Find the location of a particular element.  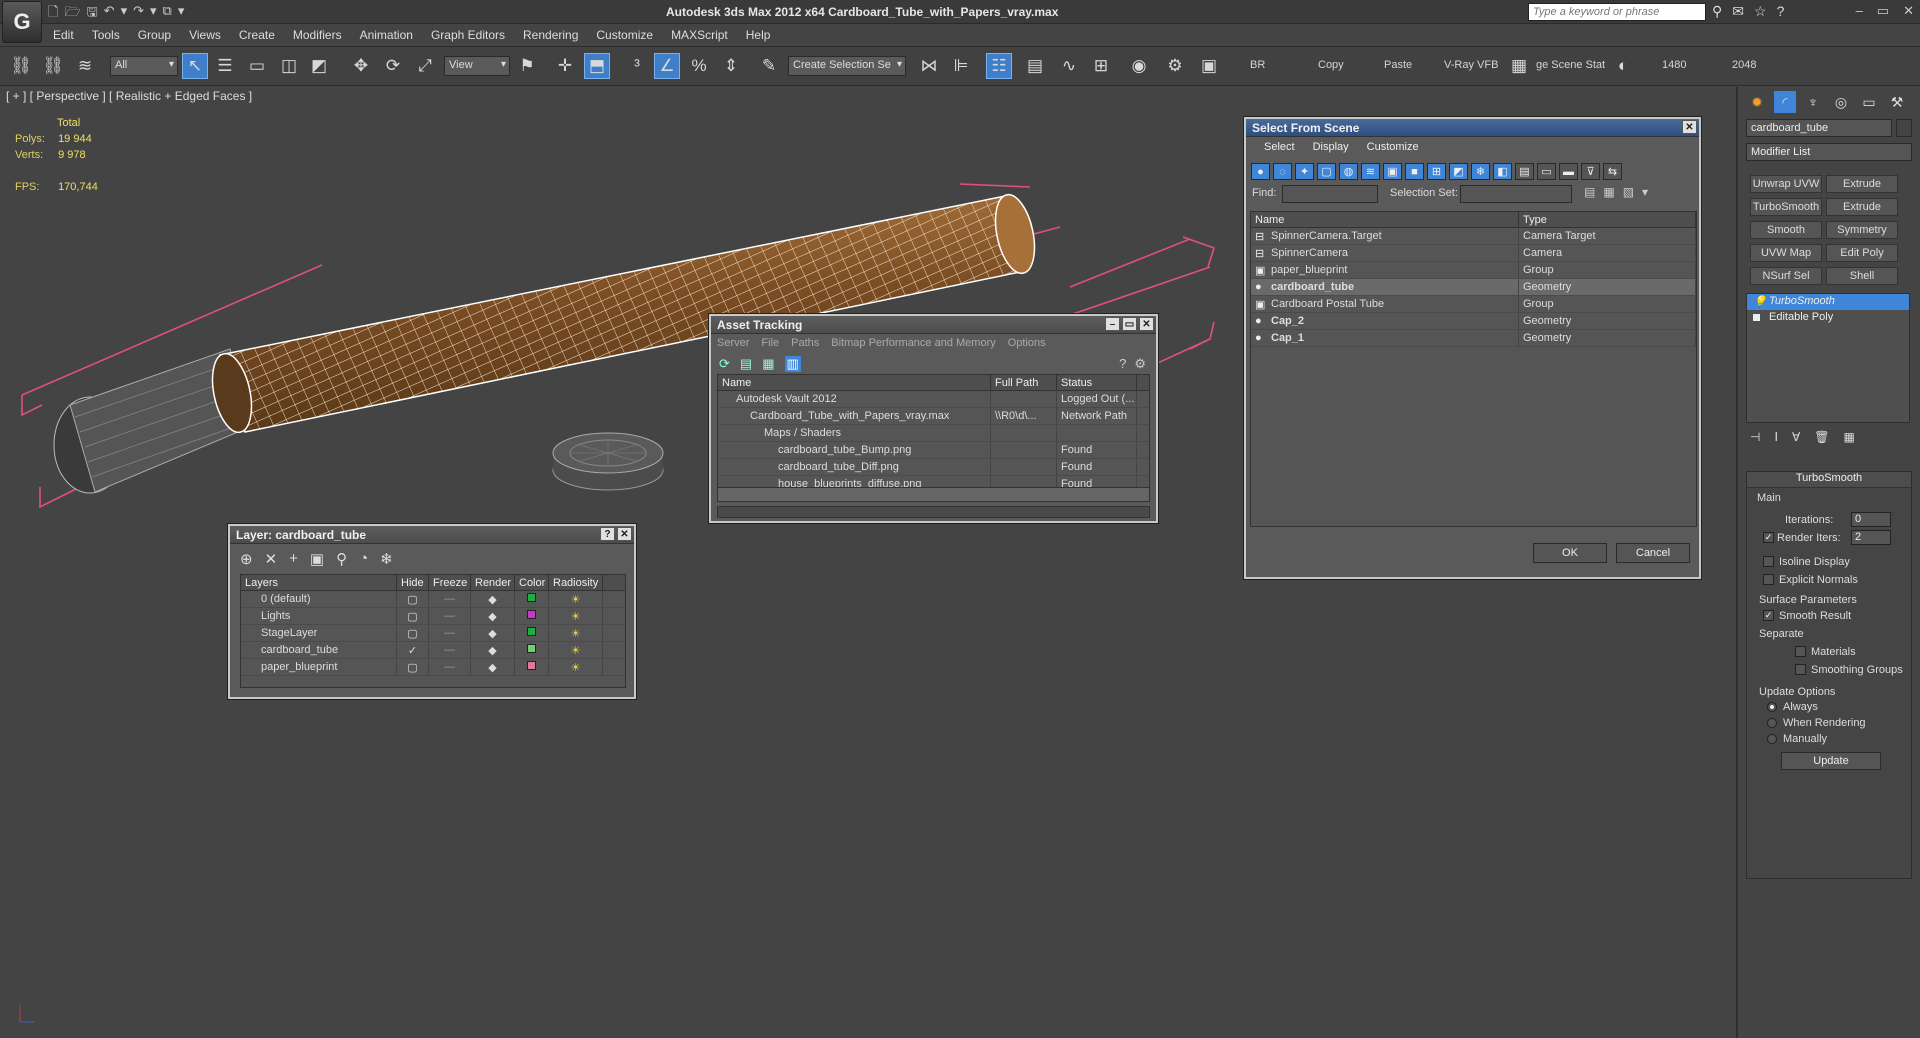

br-button: BR is located at coordinates (1257, 65).